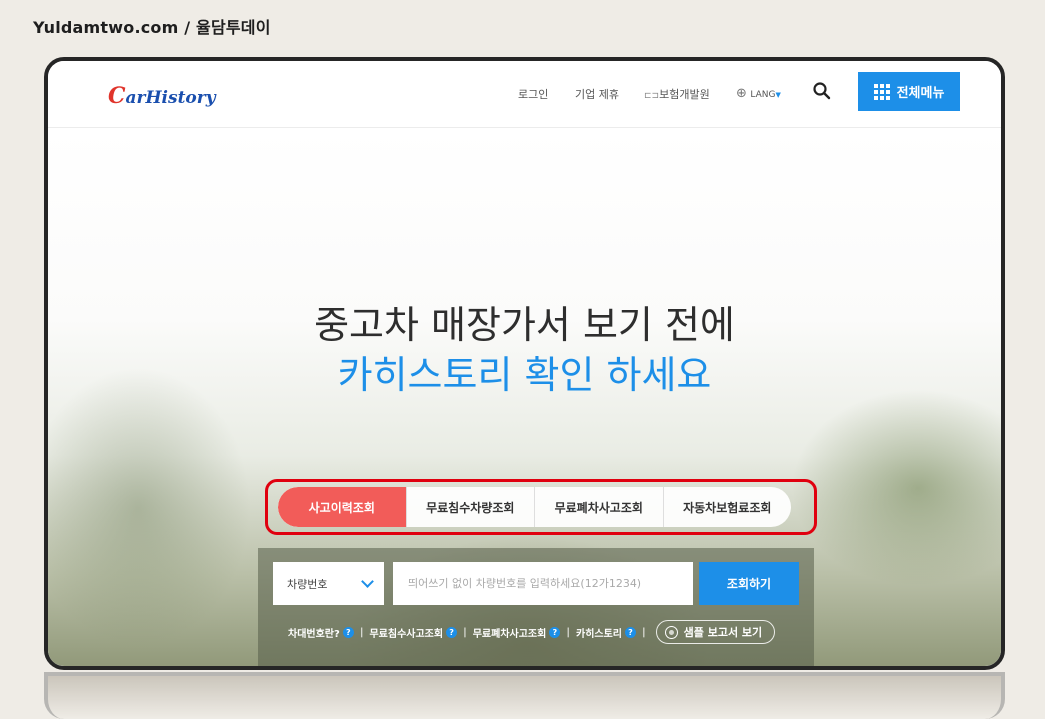  What do you see at coordinates (543, 583) in the screenshot?
I see `plate-number-input` at bounding box center [543, 583].